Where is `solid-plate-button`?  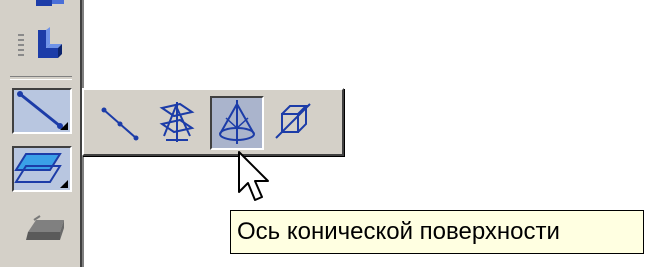
solid-plate-button is located at coordinates (42, 229).